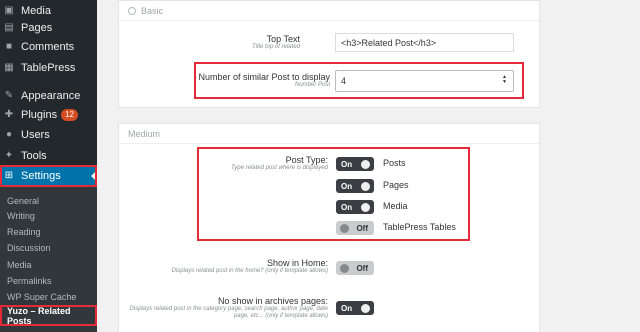 Image resolution: width=640 pixels, height=332 pixels. I want to click on basic-panel-title: Basic, so click(152, 10).